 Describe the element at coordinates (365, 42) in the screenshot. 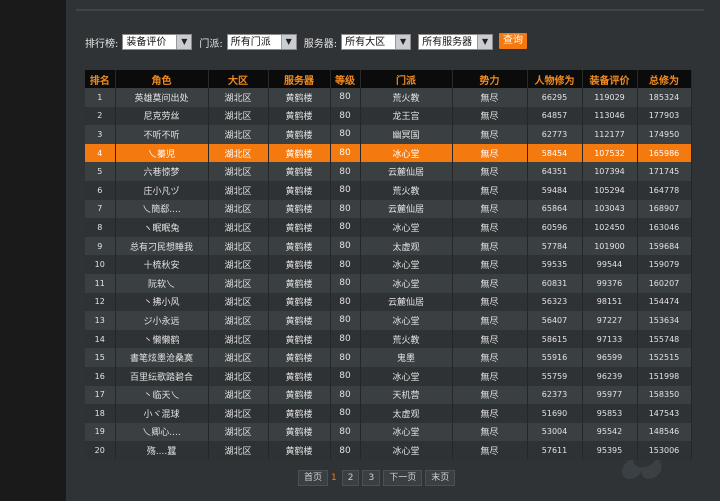

I see `region-select-value: 所有大区` at that location.